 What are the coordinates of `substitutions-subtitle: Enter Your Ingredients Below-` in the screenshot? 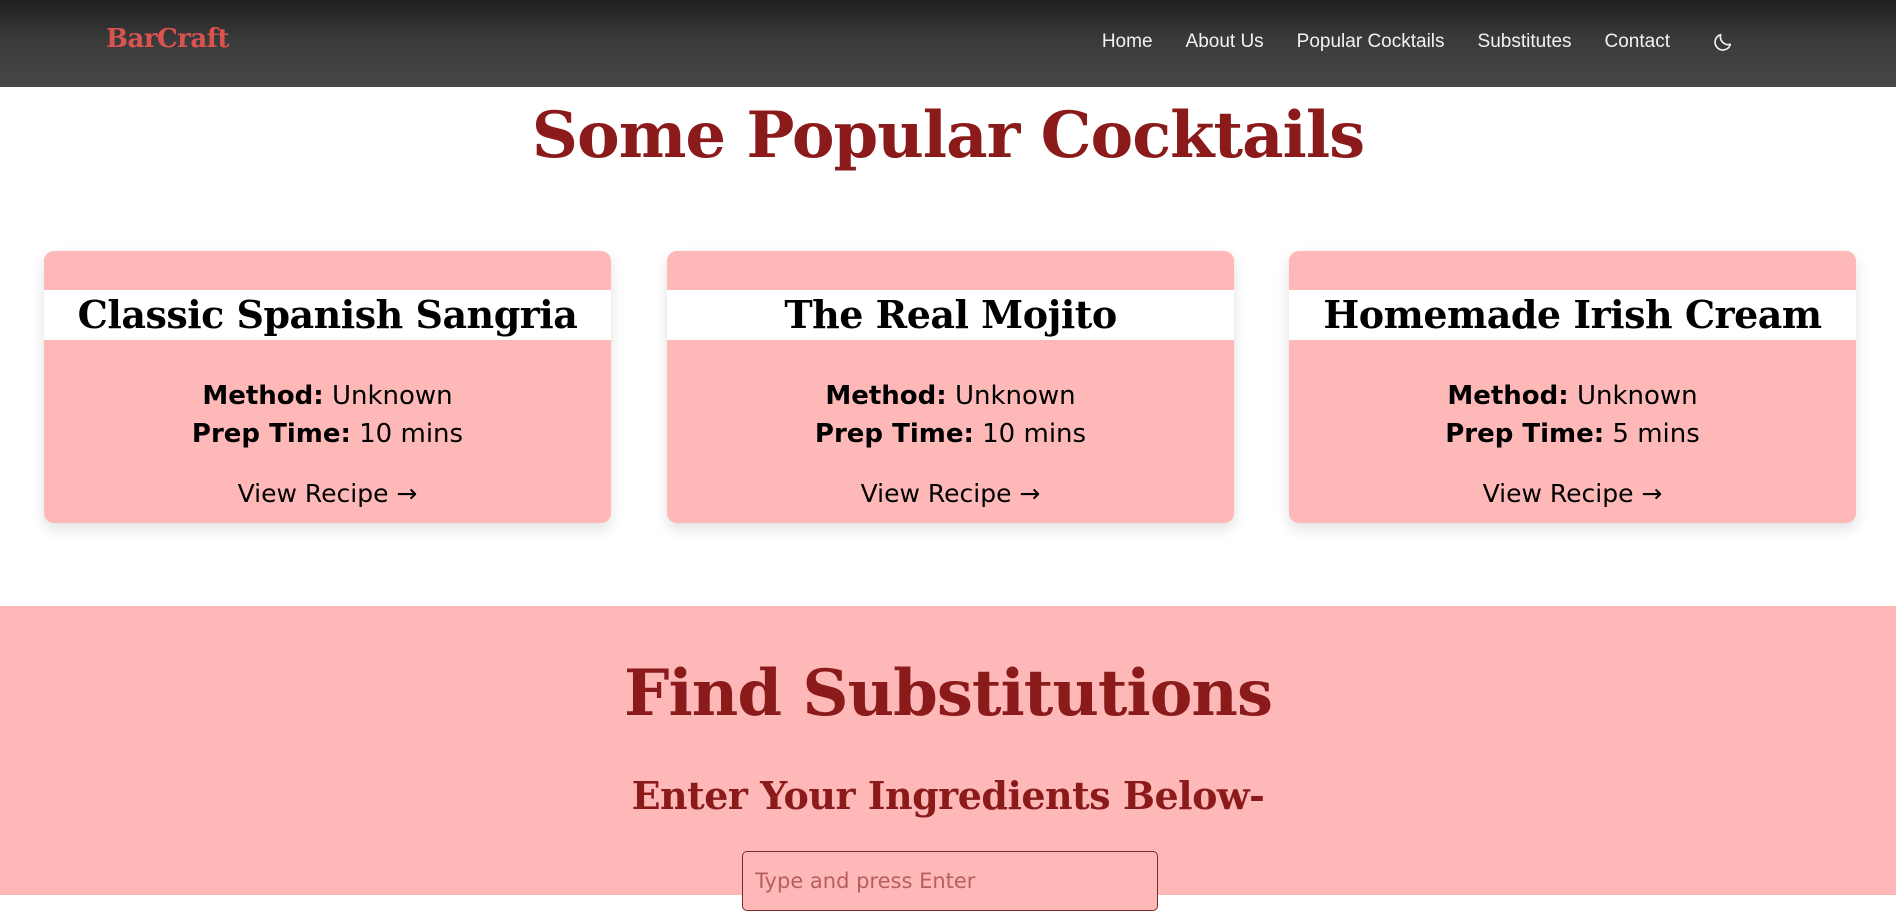 It's located at (948, 795).